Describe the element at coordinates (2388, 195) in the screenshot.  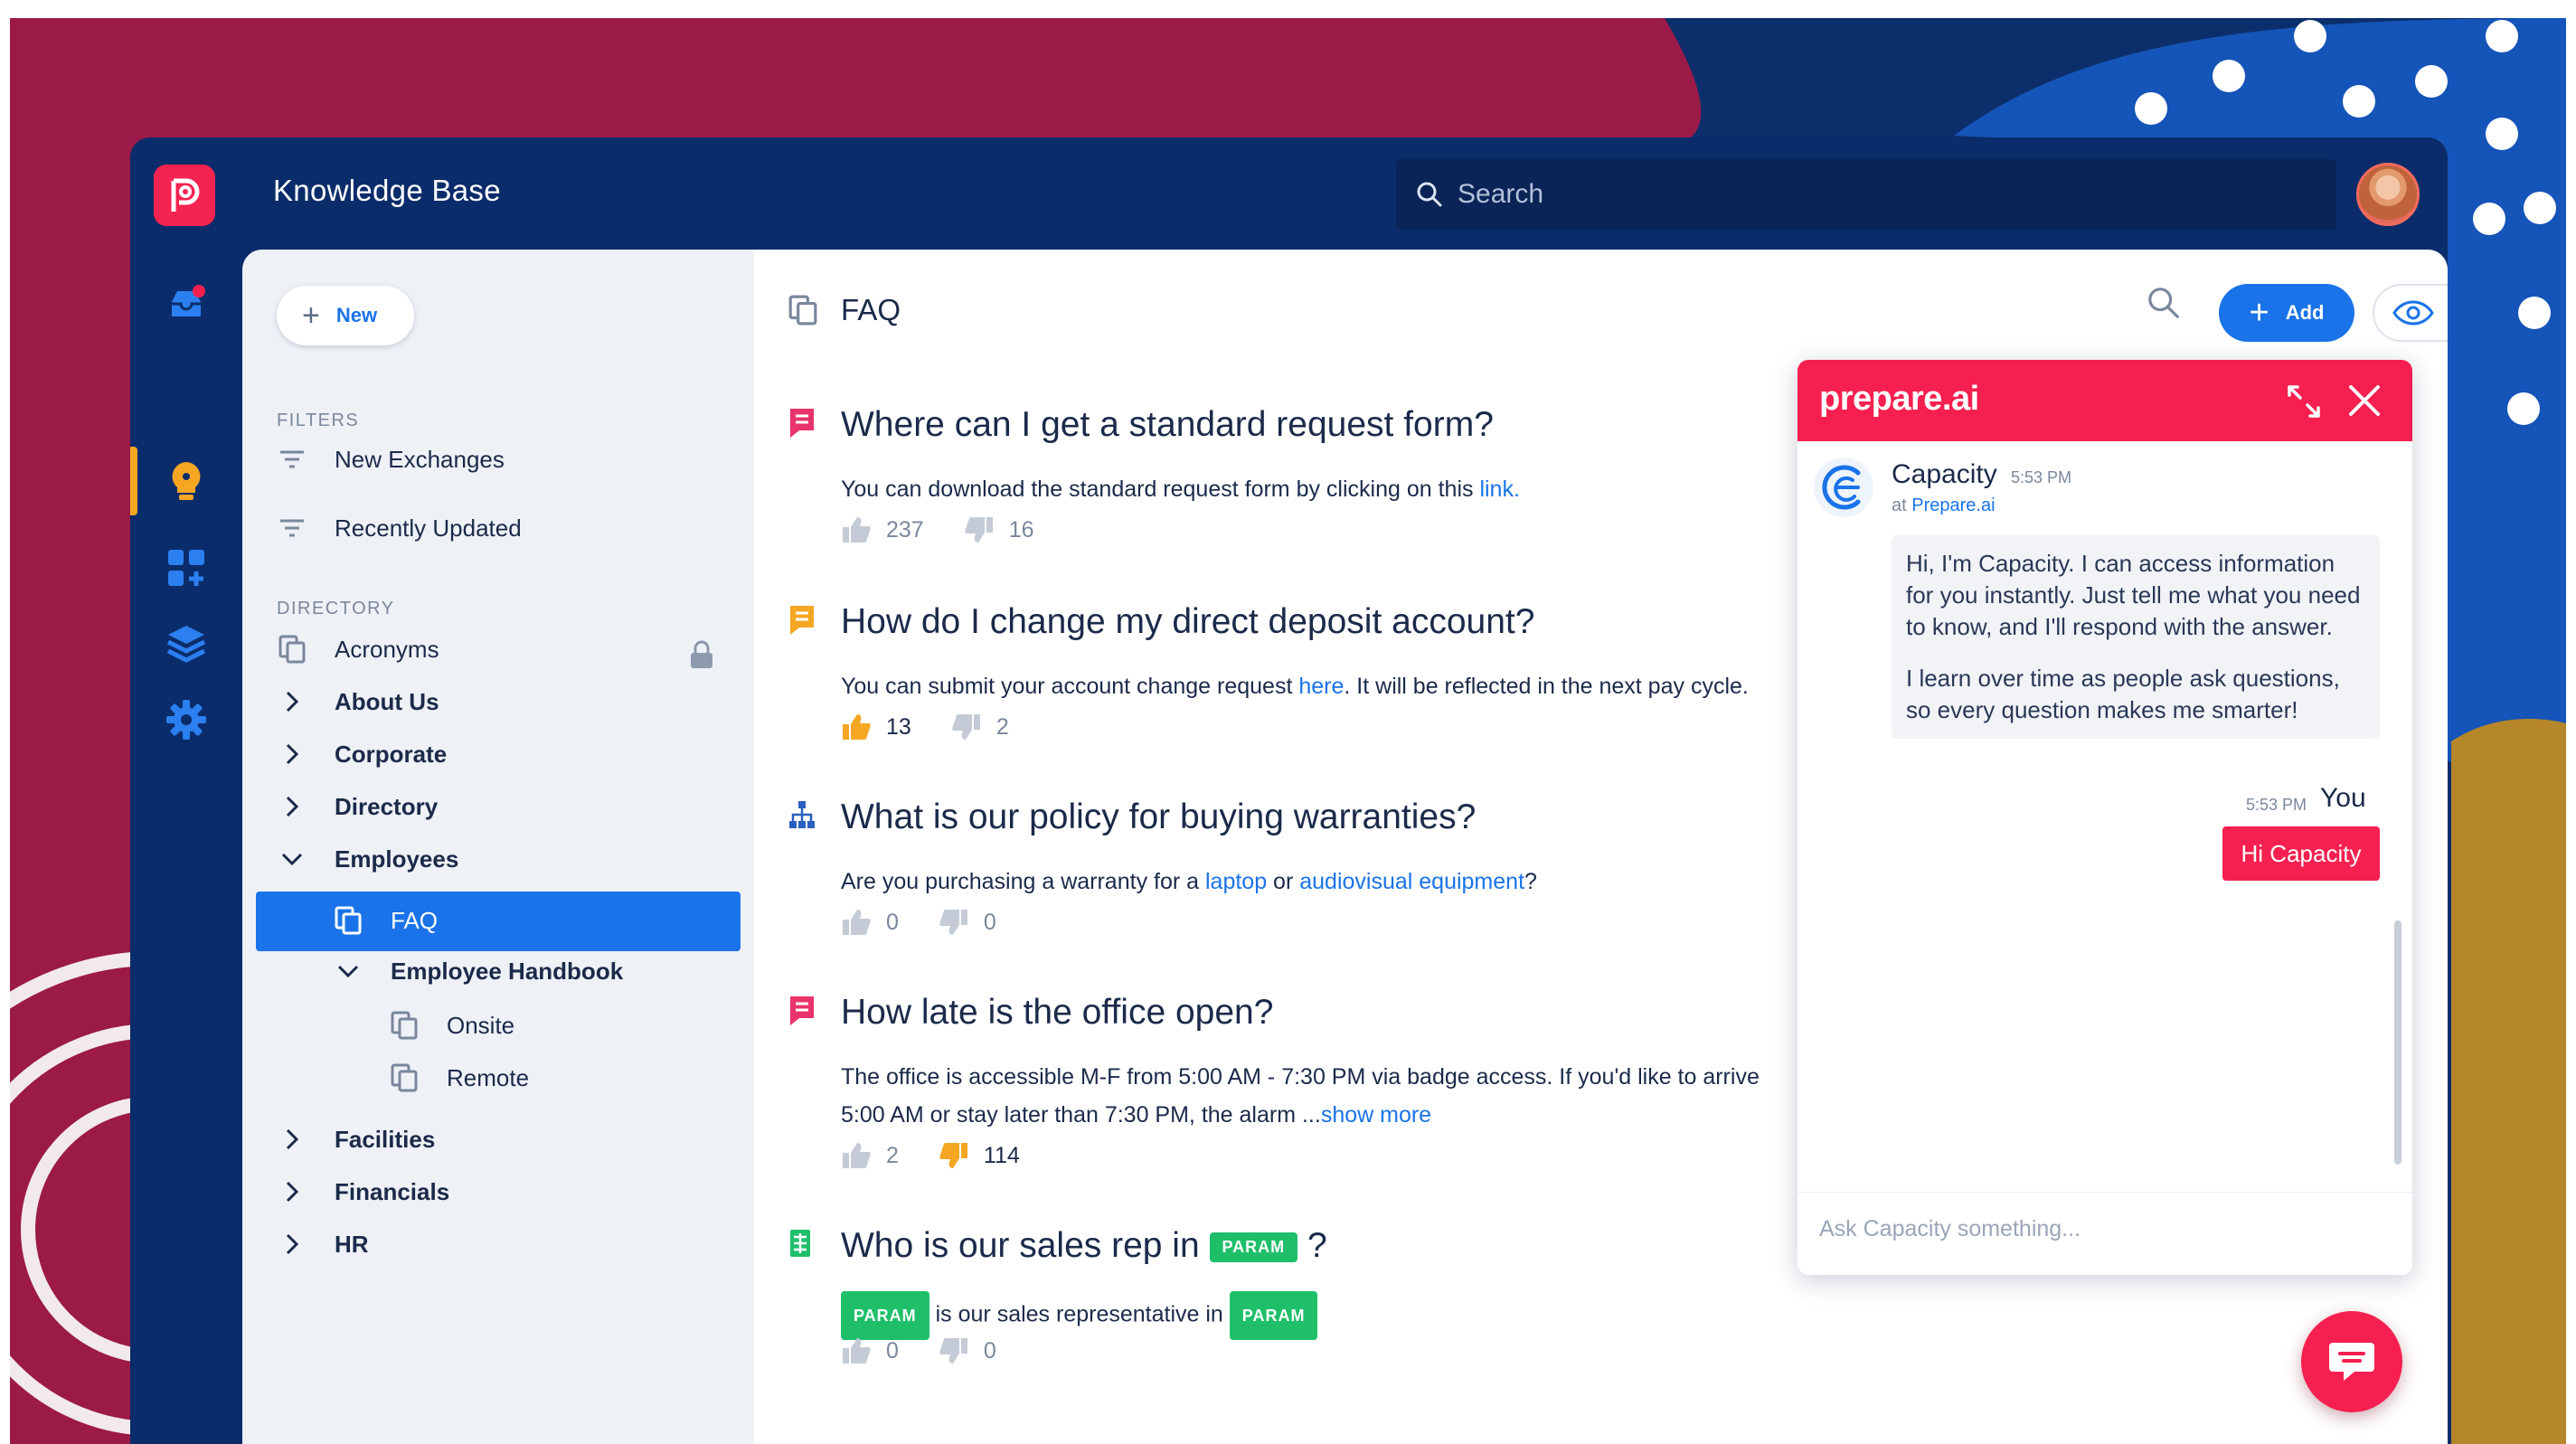
I see `user-avatar` at that location.